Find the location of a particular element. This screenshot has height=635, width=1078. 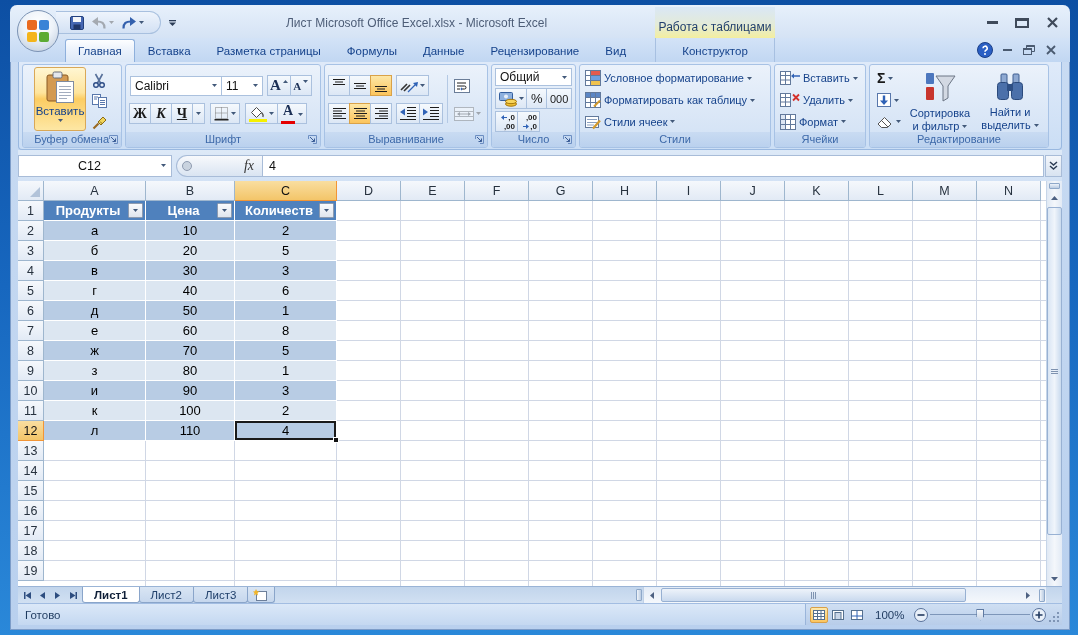

column-header: F is located at coordinates (497, 191).